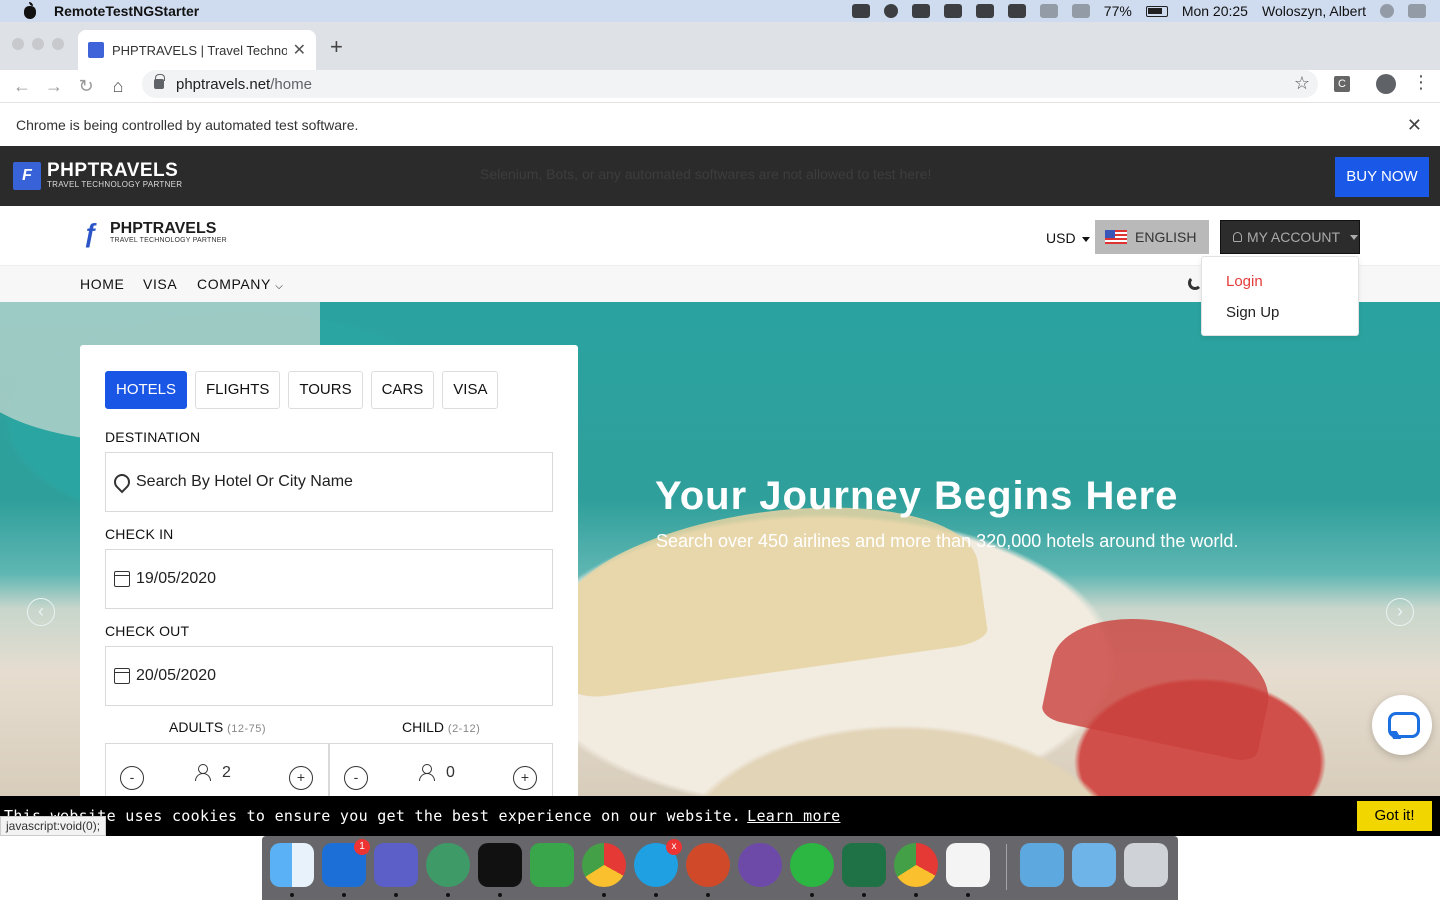  What do you see at coordinates (1080, 11) in the screenshot?
I see `wifi-icon` at bounding box center [1080, 11].